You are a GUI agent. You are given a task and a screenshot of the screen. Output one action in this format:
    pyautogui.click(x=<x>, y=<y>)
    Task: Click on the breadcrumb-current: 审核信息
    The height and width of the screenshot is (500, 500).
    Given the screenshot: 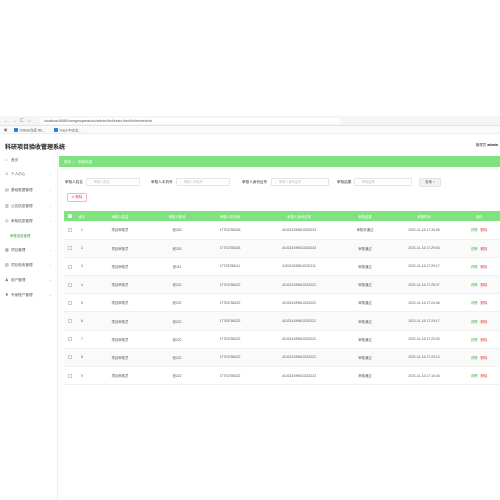 What is the action you would take?
    pyautogui.click(x=85, y=161)
    